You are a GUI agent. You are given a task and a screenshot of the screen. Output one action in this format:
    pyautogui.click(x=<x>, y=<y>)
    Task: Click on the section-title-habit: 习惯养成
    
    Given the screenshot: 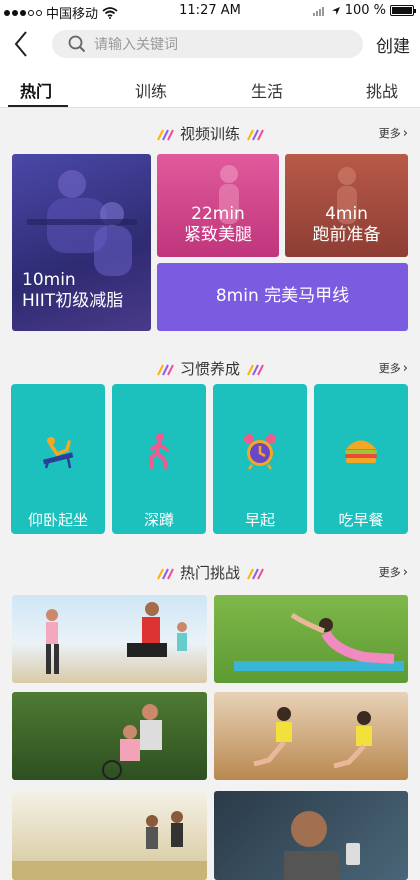 What is the action you would take?
    pyautogui.click(x=209, y=369)
    